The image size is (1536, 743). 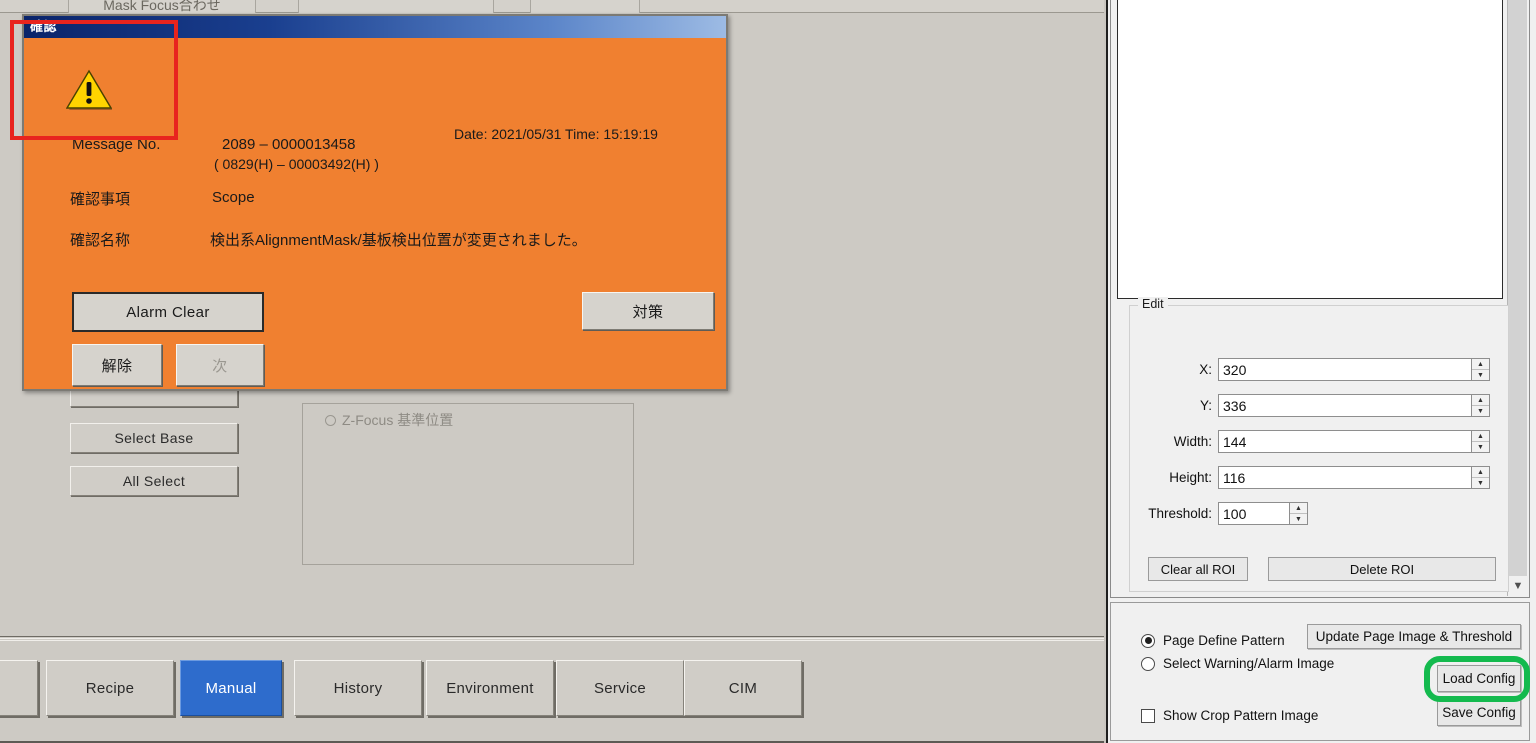 What do you see at coordinates (1205, 405) in the screenshot?
I see `label-y: Y:` at bounding box center [1205, 405].